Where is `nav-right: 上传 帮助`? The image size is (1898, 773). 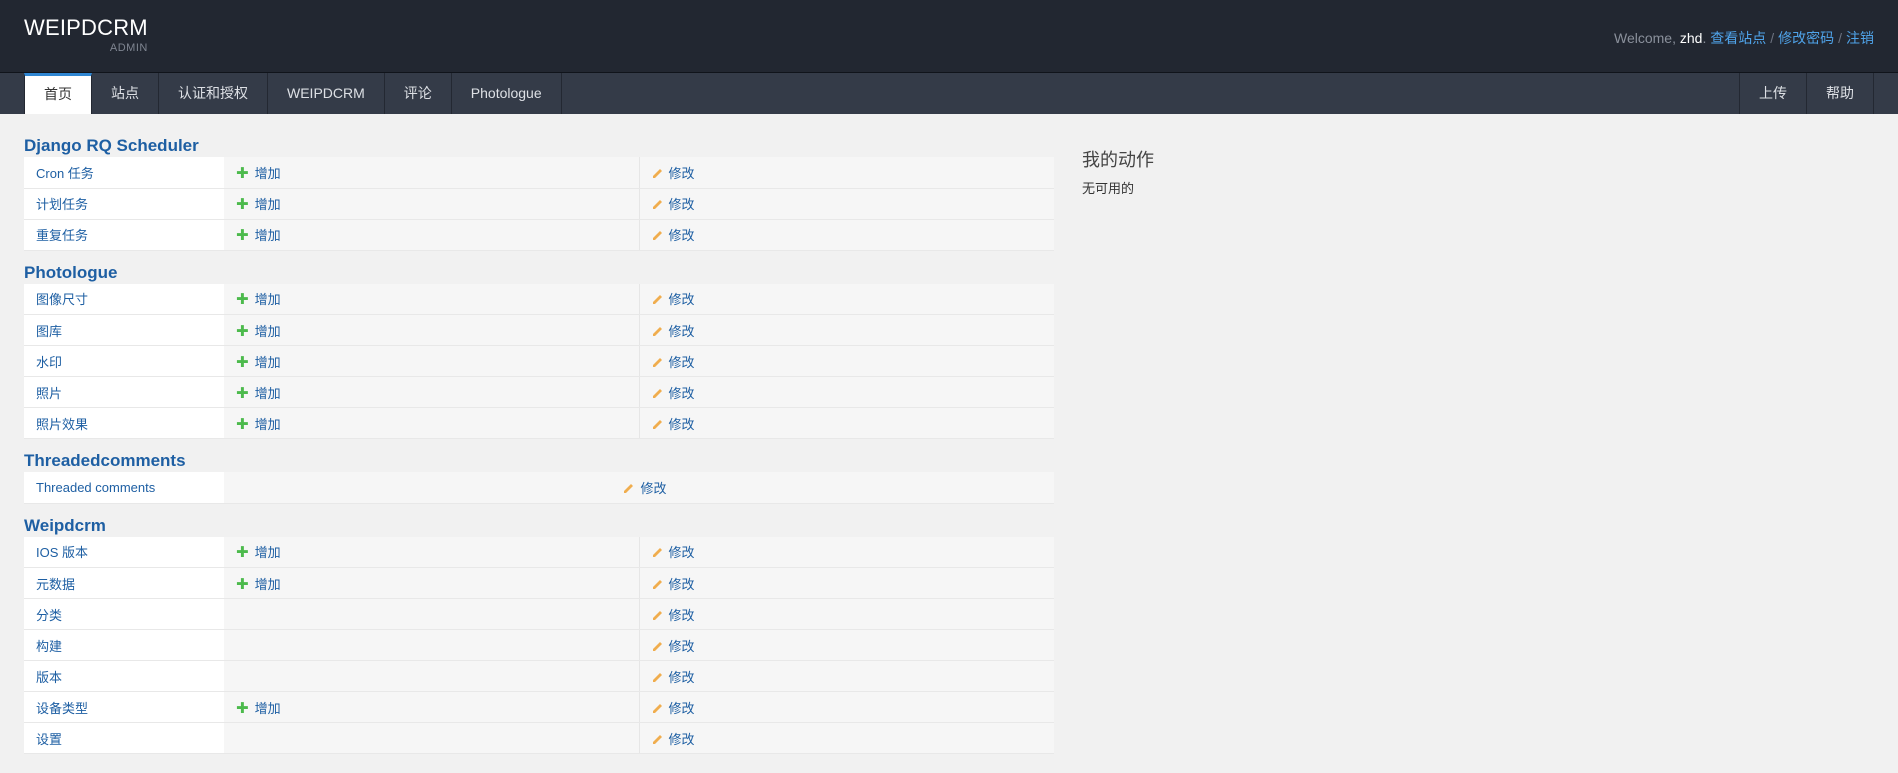 nav-right: 上传 帮助 is located at coordinates (1806, 93).